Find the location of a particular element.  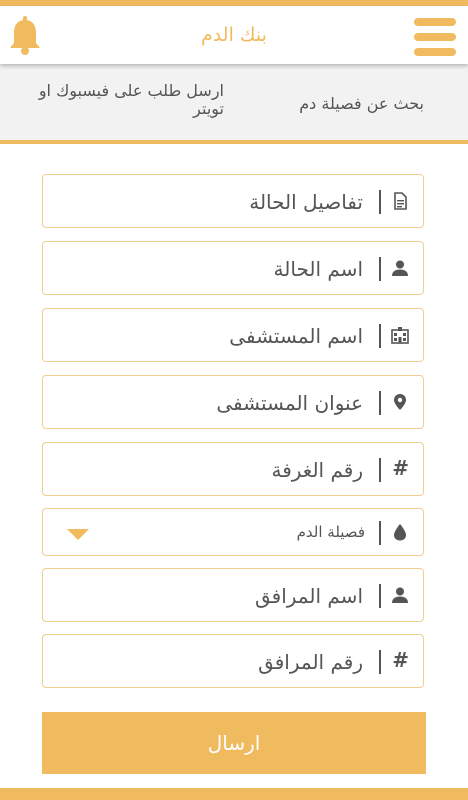

blood-type-value: فصيلة الدم is located at coordinates (330, 532).